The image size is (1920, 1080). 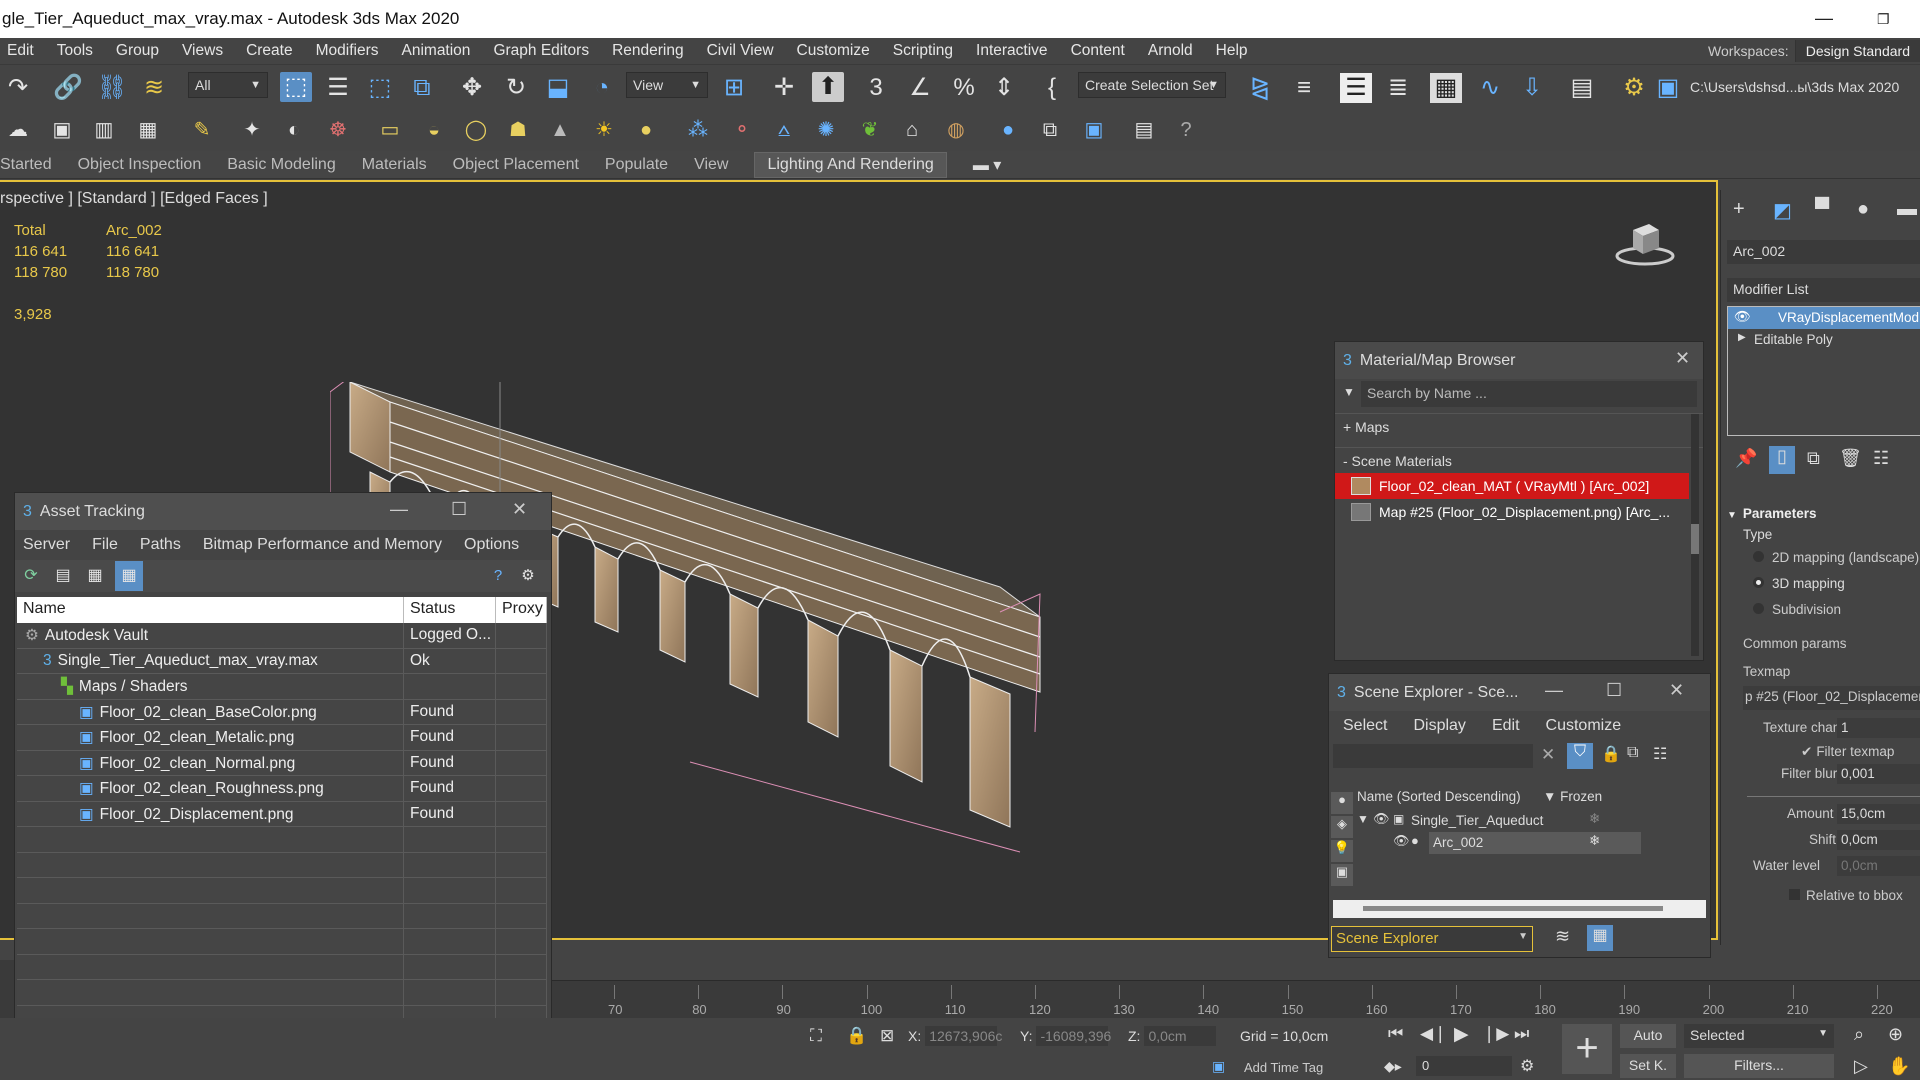 What do you see at coordinates (1519, 426) in the screenshot?
I see `mmb-maps-section: + Maps` at bounding box center [1519, 426].